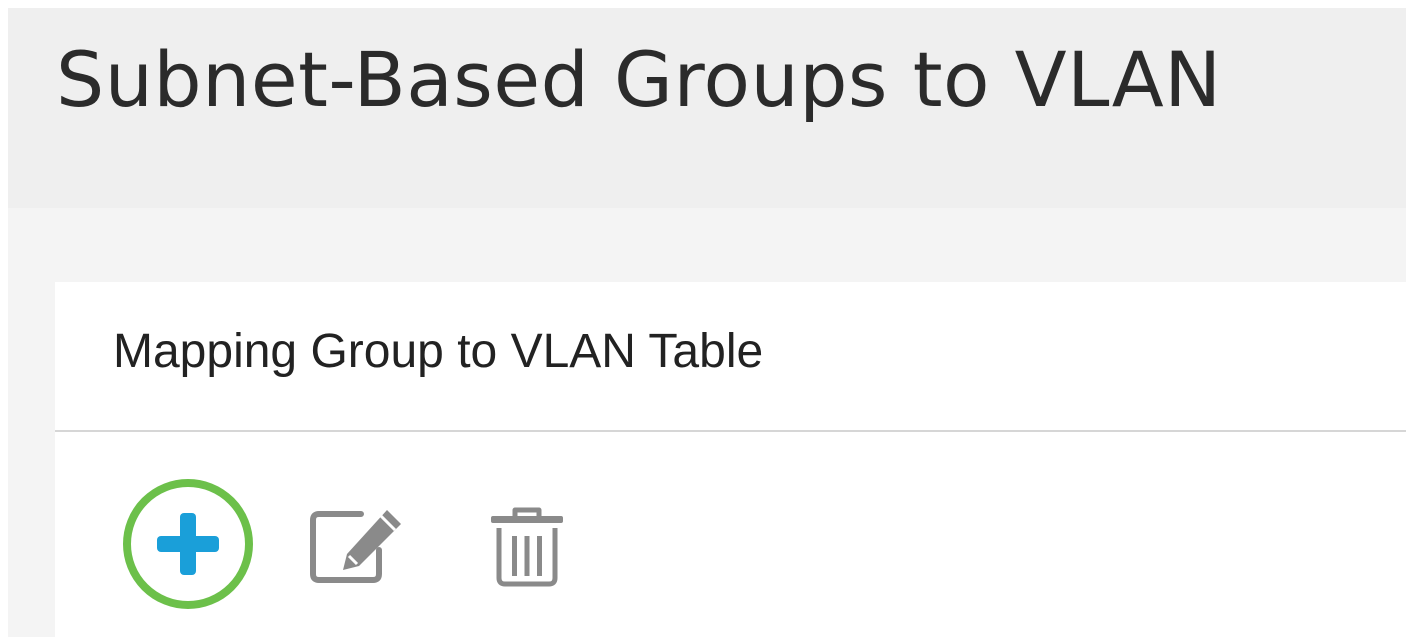  I want to click on add-button, so click(188, 544).